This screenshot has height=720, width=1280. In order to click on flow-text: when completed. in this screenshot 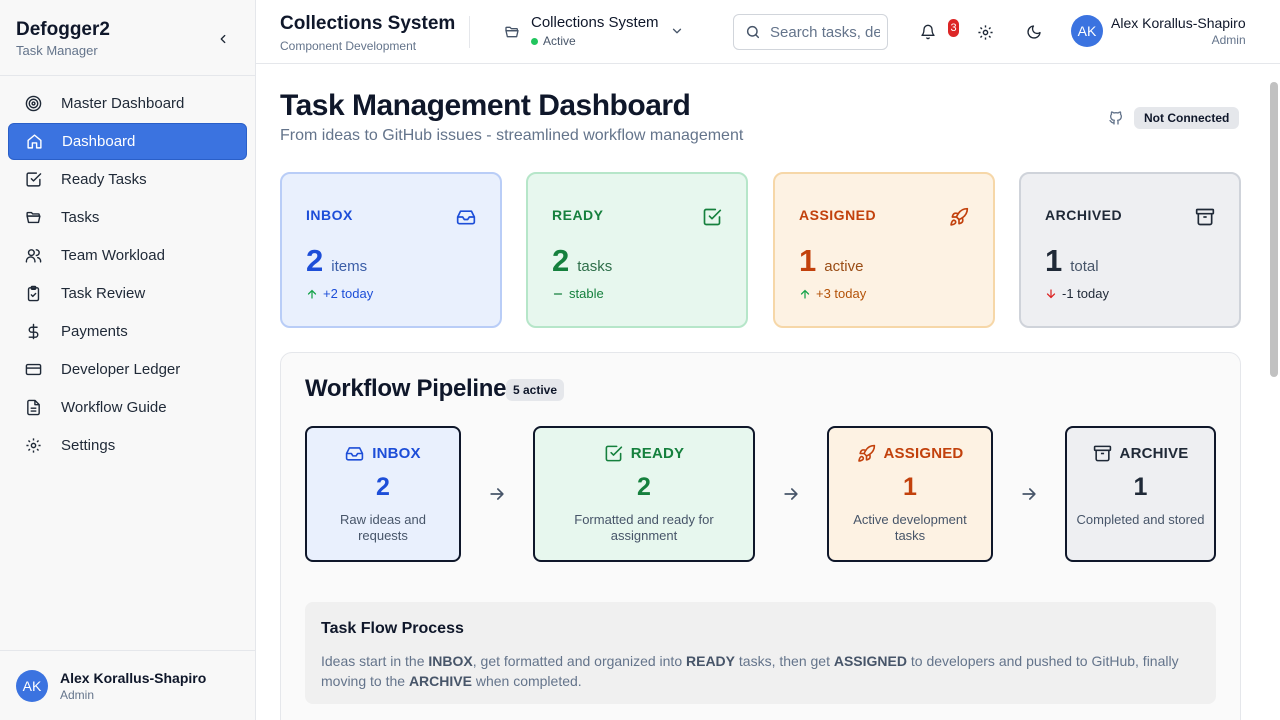, I will do `click(526, 681)`.